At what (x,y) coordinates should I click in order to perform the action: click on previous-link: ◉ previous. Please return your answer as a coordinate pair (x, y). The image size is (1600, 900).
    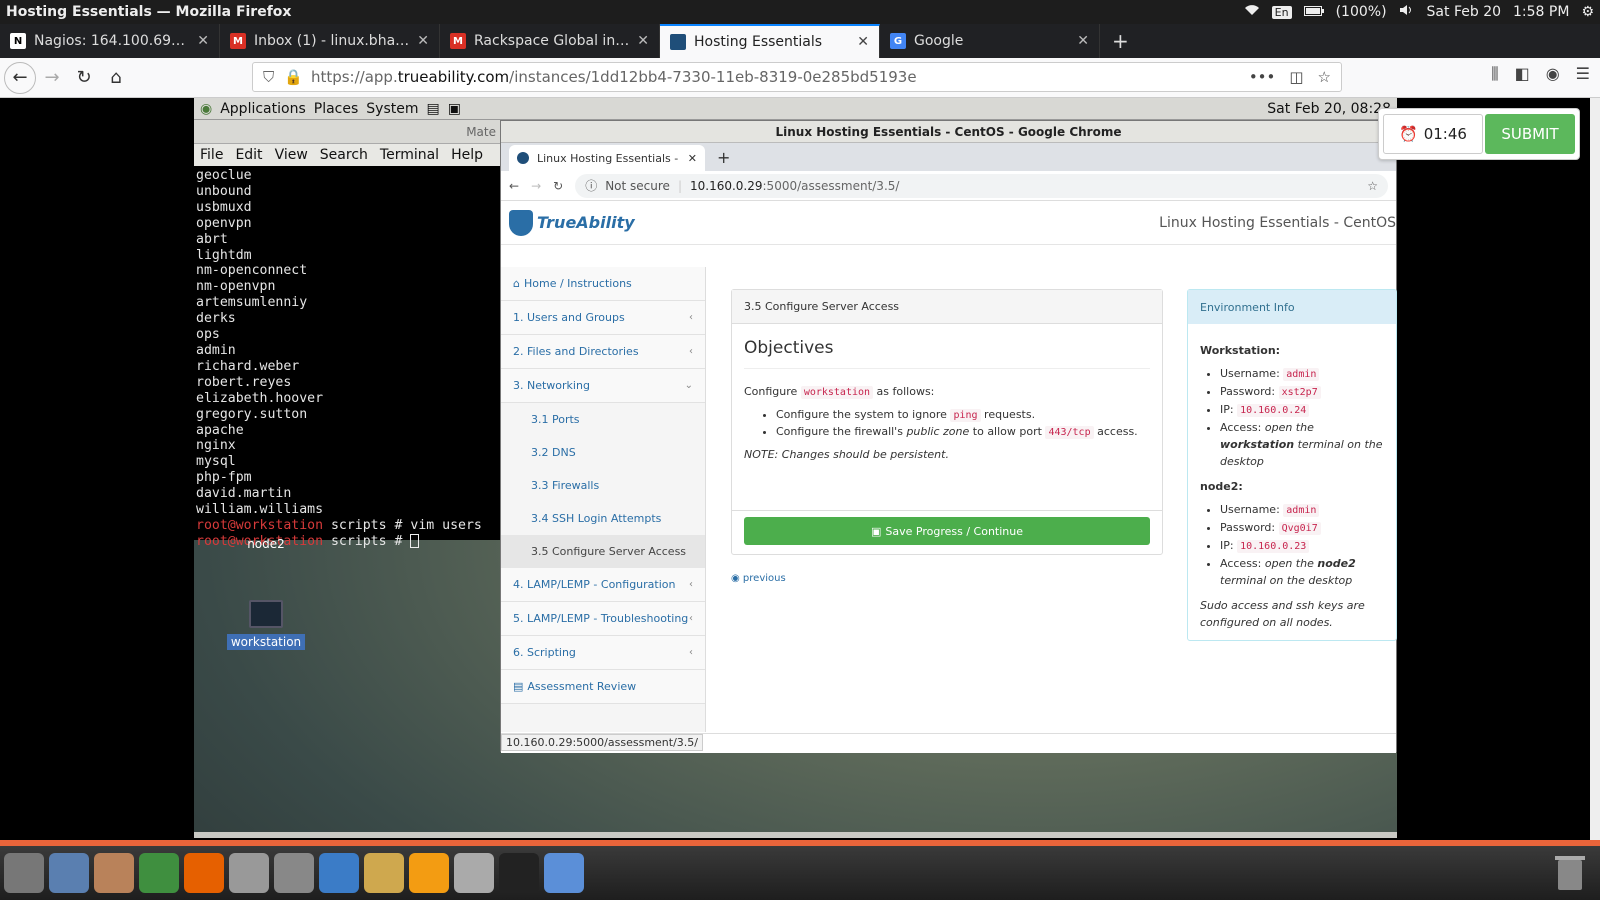
    Looking at the image, I should click on (758, 578).